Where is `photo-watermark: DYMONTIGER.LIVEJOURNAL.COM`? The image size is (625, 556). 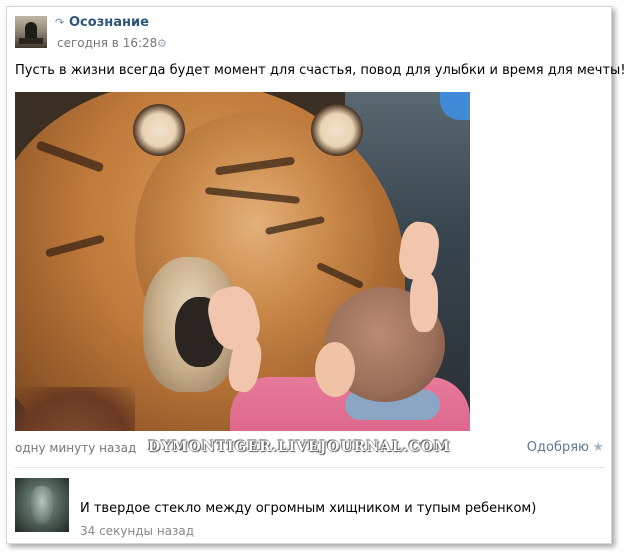
photo-watermark: DYMONTIGER.LIVEJOURNAL.COM is located at coordinates (299, 447).